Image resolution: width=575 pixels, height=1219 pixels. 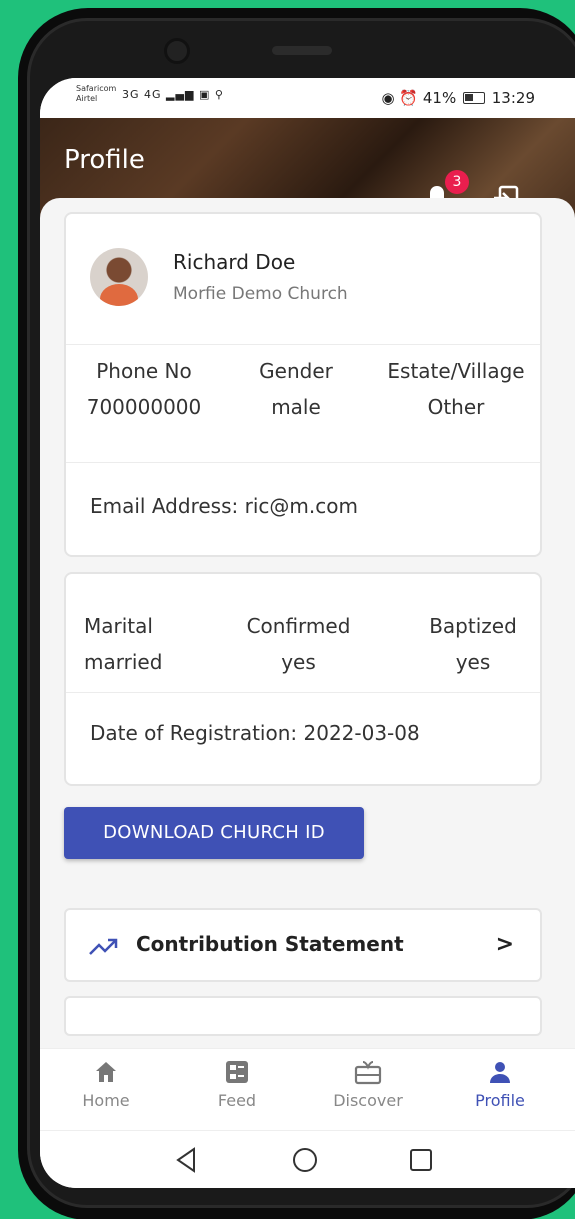 I want to click on nav-discover: Discover, so click(x=368, y=1084).